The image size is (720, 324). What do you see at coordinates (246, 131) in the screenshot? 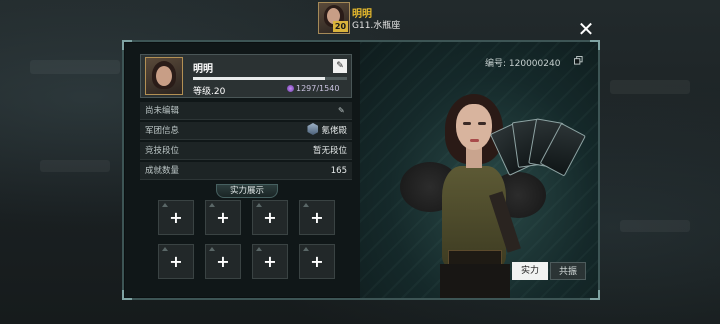
I see `guild-row: 军团信息 氪佬殿` at bounding box center [246, 131].